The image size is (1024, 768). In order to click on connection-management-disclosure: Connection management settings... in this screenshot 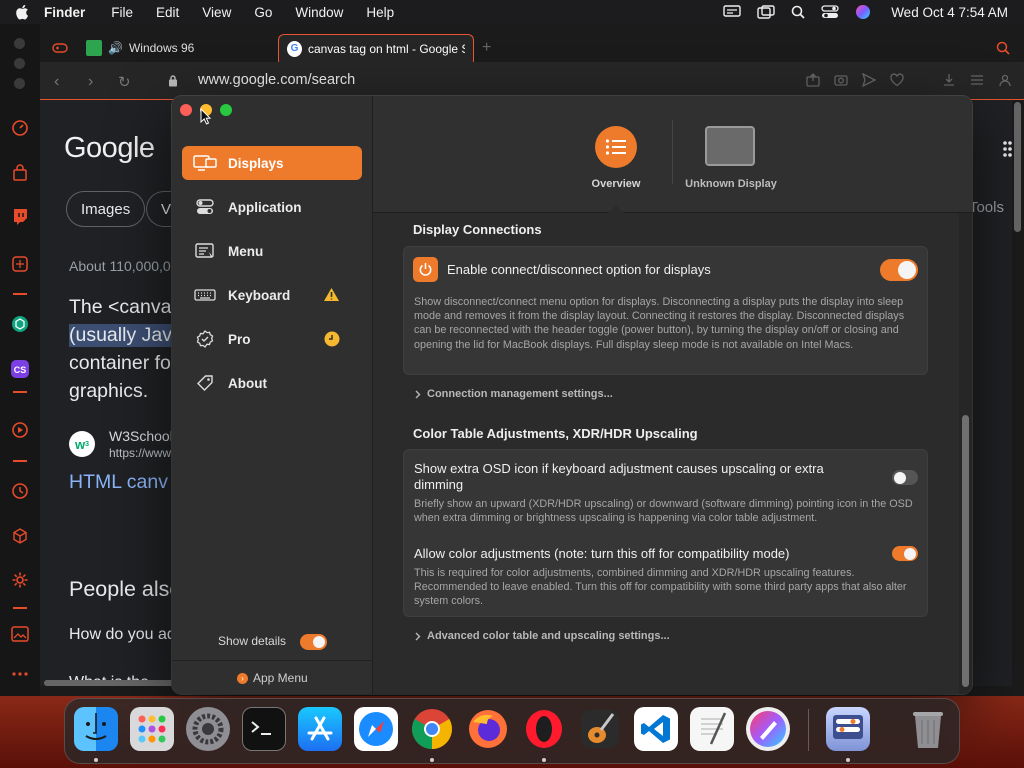, I will do `click(514, 394)`.